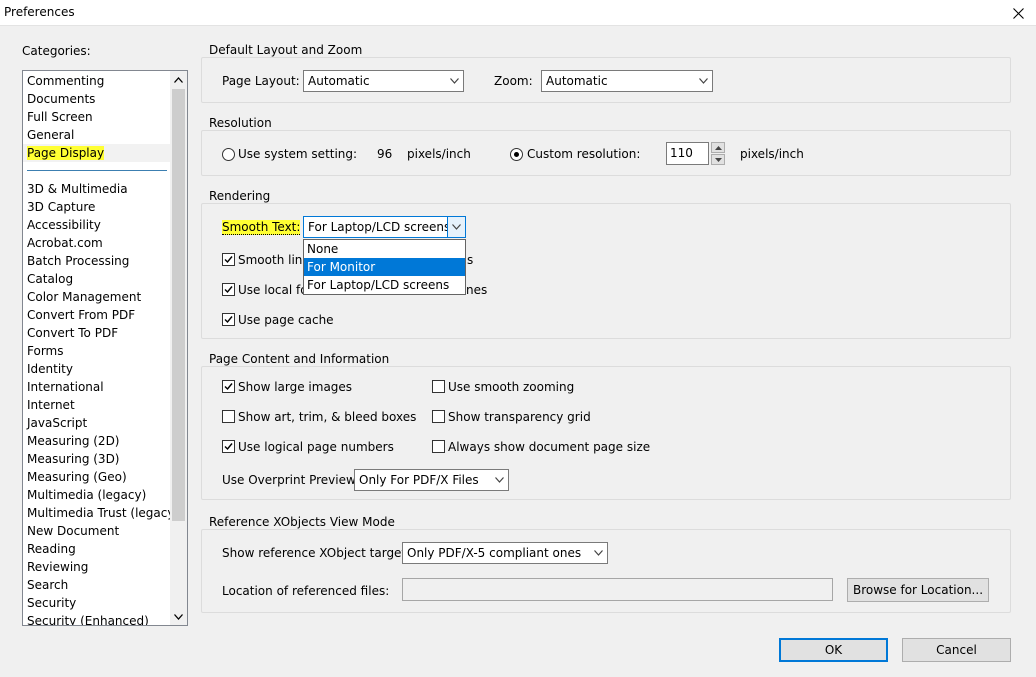  What do you see at coordinates (97, 369) in the screenshot?
I see `category-item-identity: Identity` at bounding box center [97, 369].